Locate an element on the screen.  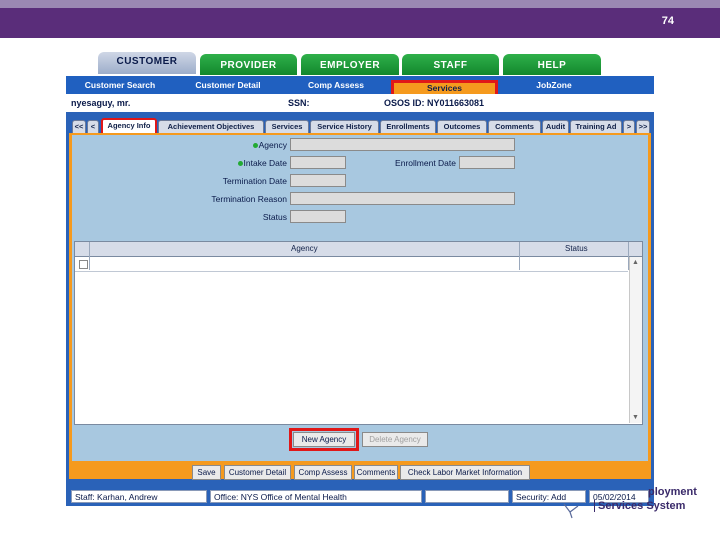
delete-agency-button: Delete Agency is located at coordinates (395, 439).